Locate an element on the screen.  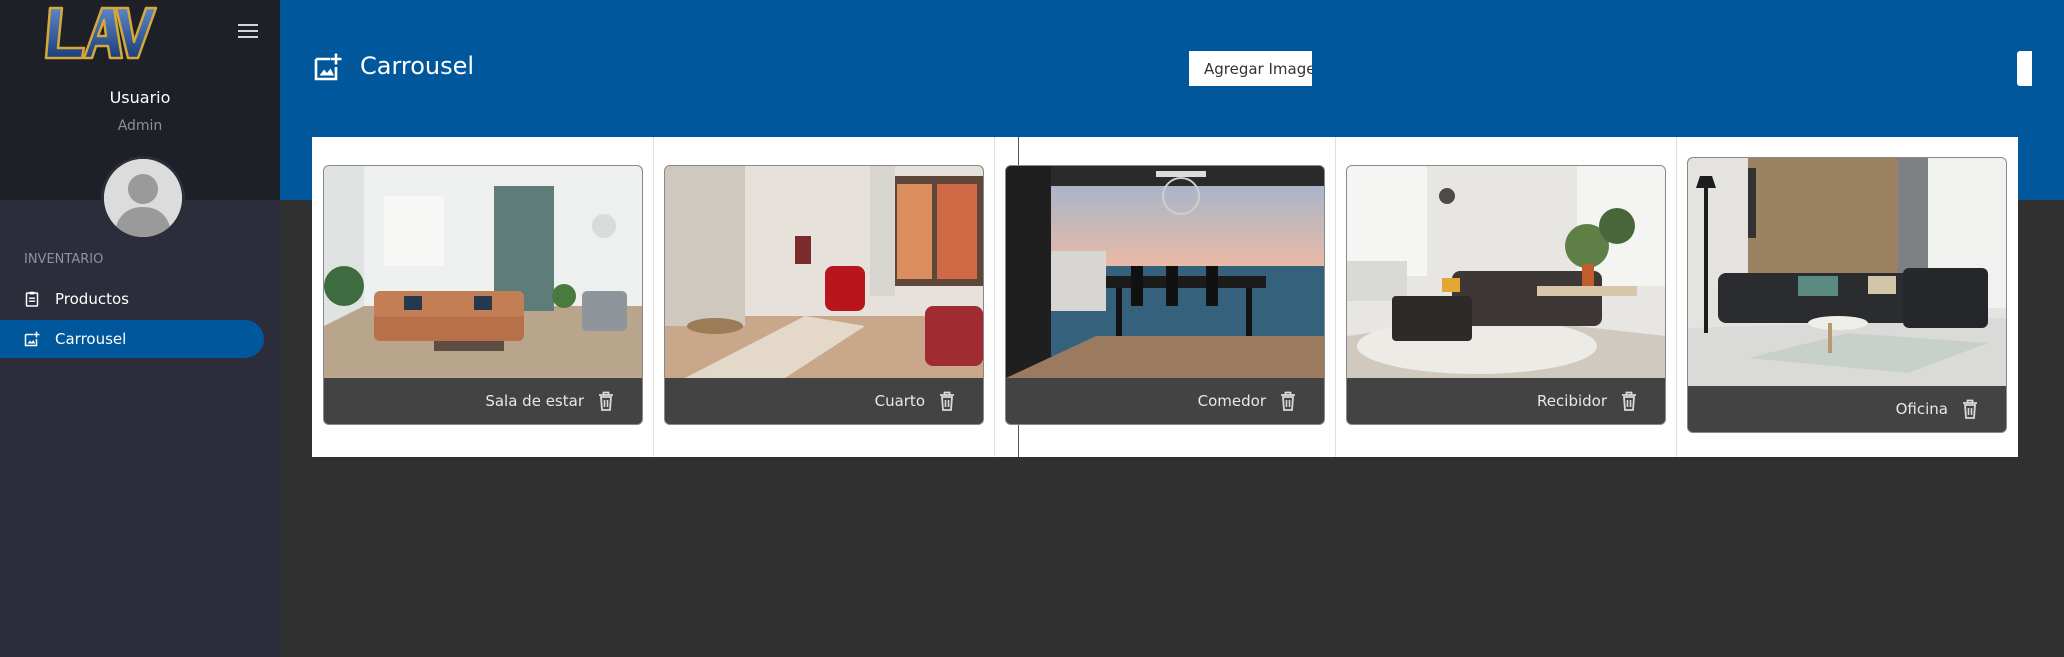
lav-logo is located at coordinates (101, 33).